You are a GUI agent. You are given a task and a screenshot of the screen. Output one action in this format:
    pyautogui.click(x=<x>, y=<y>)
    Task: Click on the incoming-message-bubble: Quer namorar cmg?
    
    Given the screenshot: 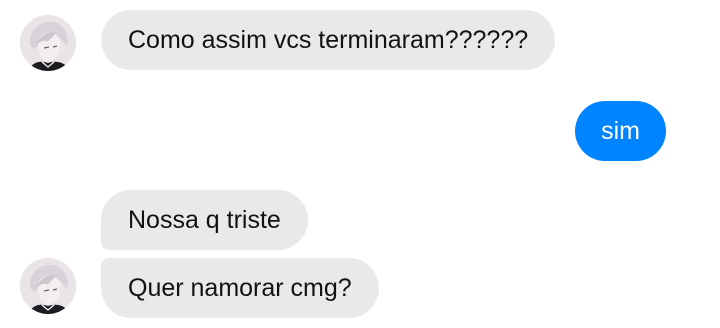 What is the action you would take?
    pyautogui.click(x=240, y=288)
    